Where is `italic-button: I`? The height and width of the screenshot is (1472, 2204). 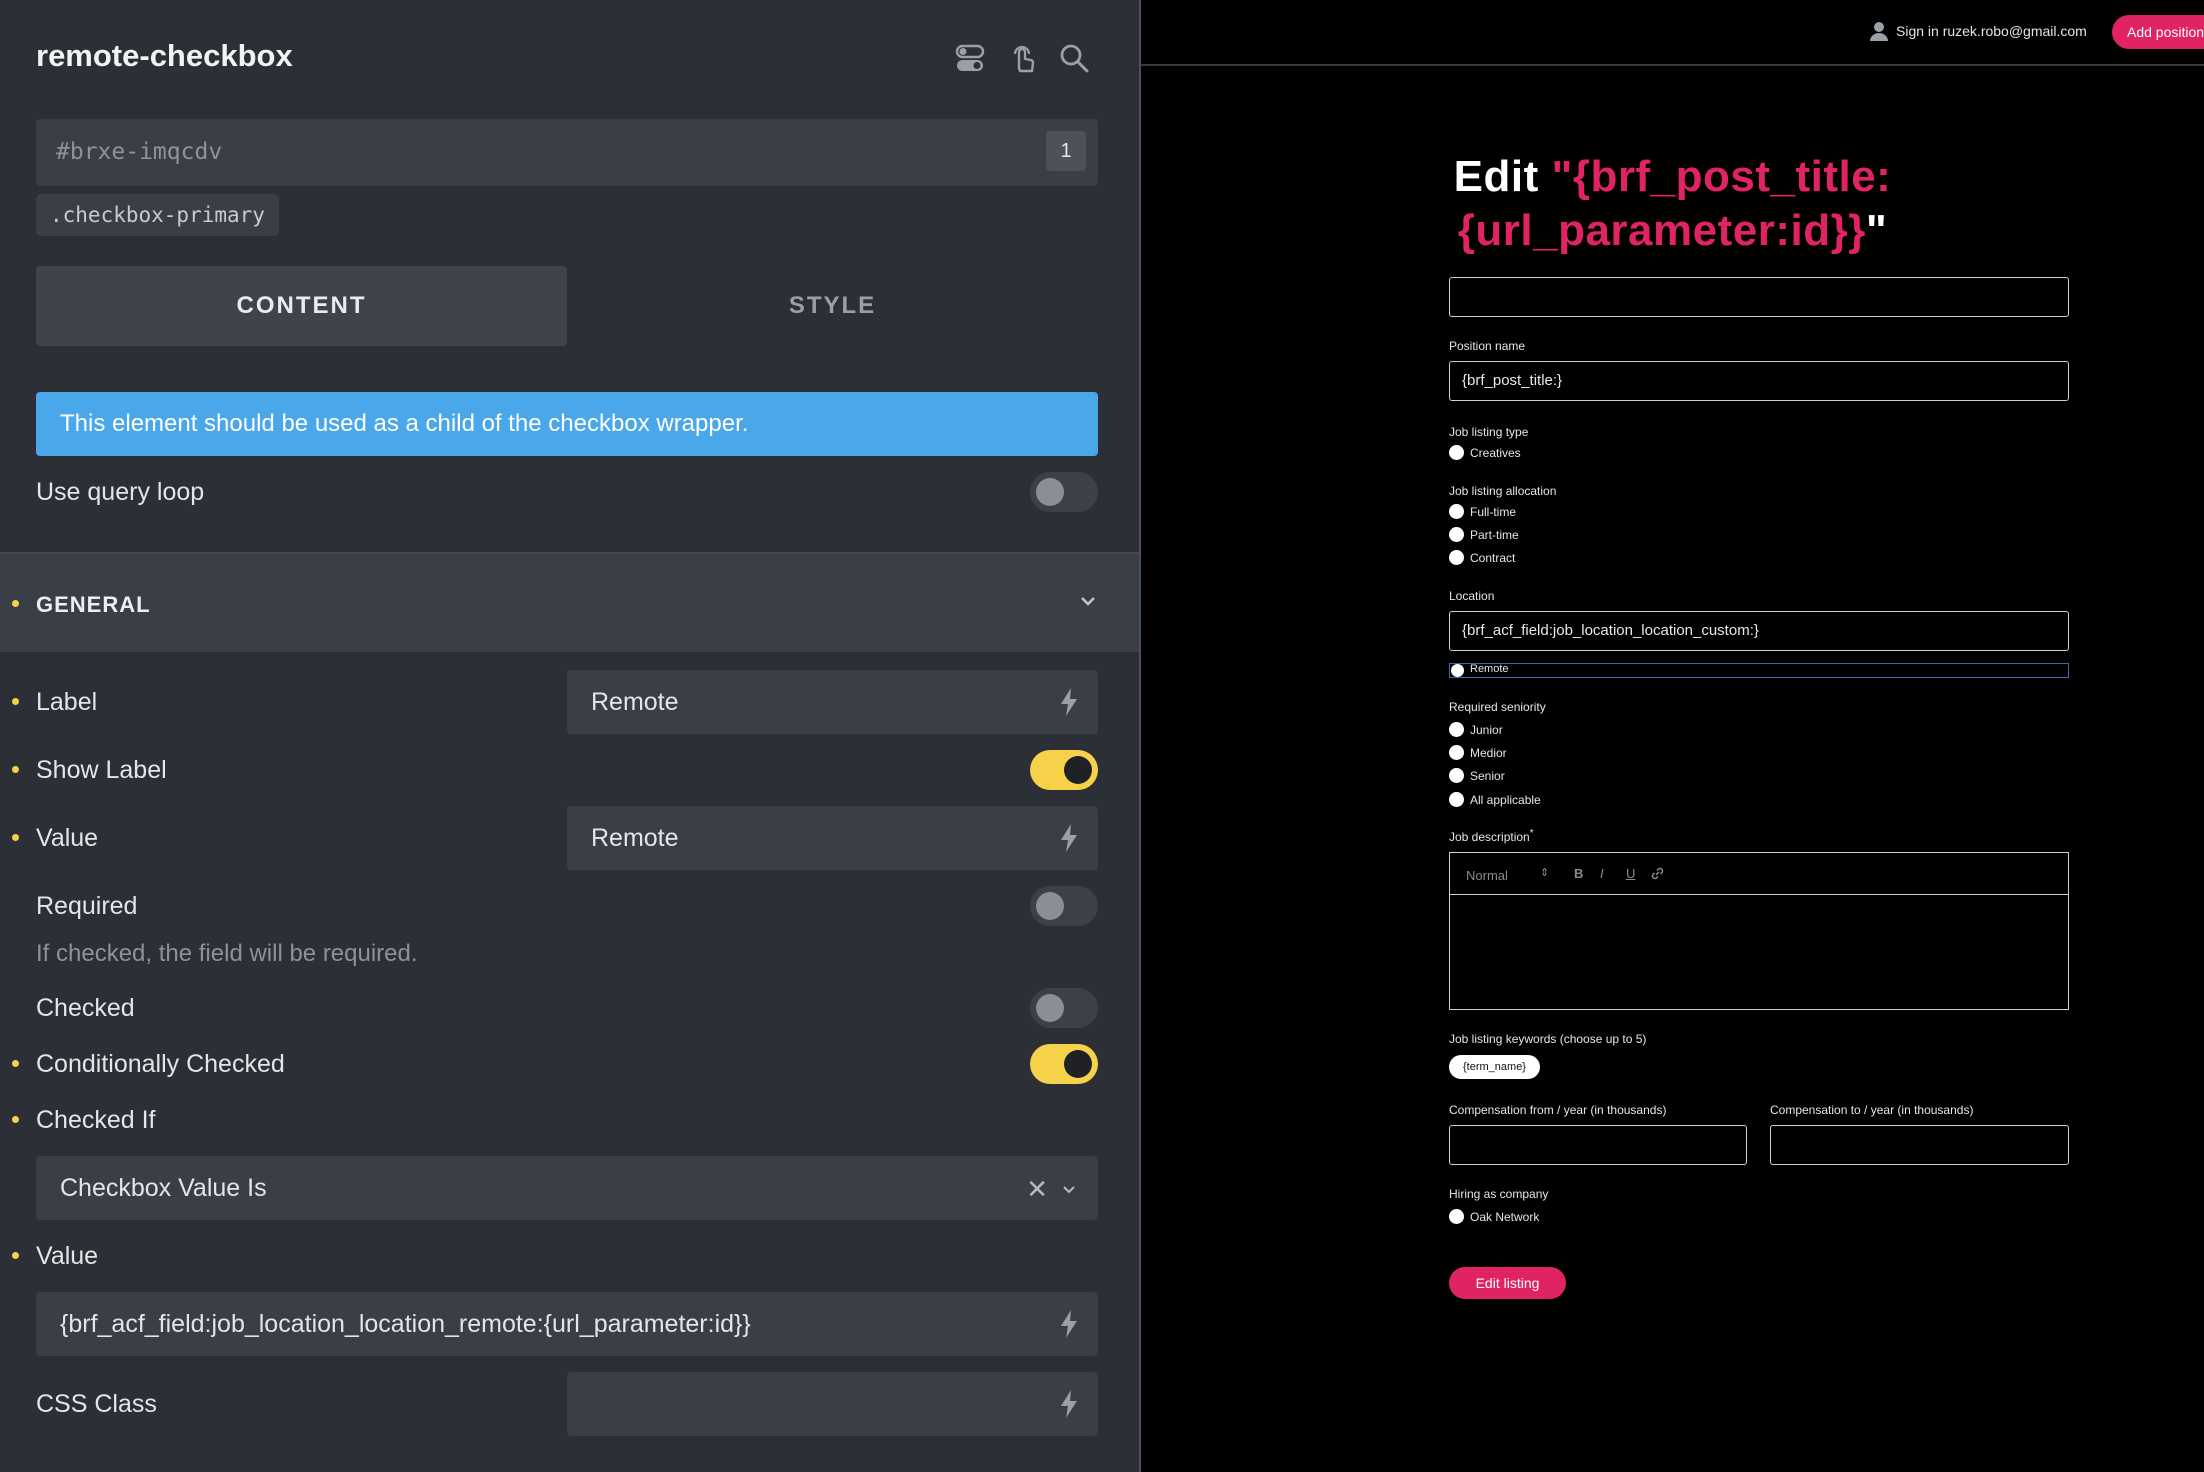 italic-button: I is located at coordinates (1602, 873).